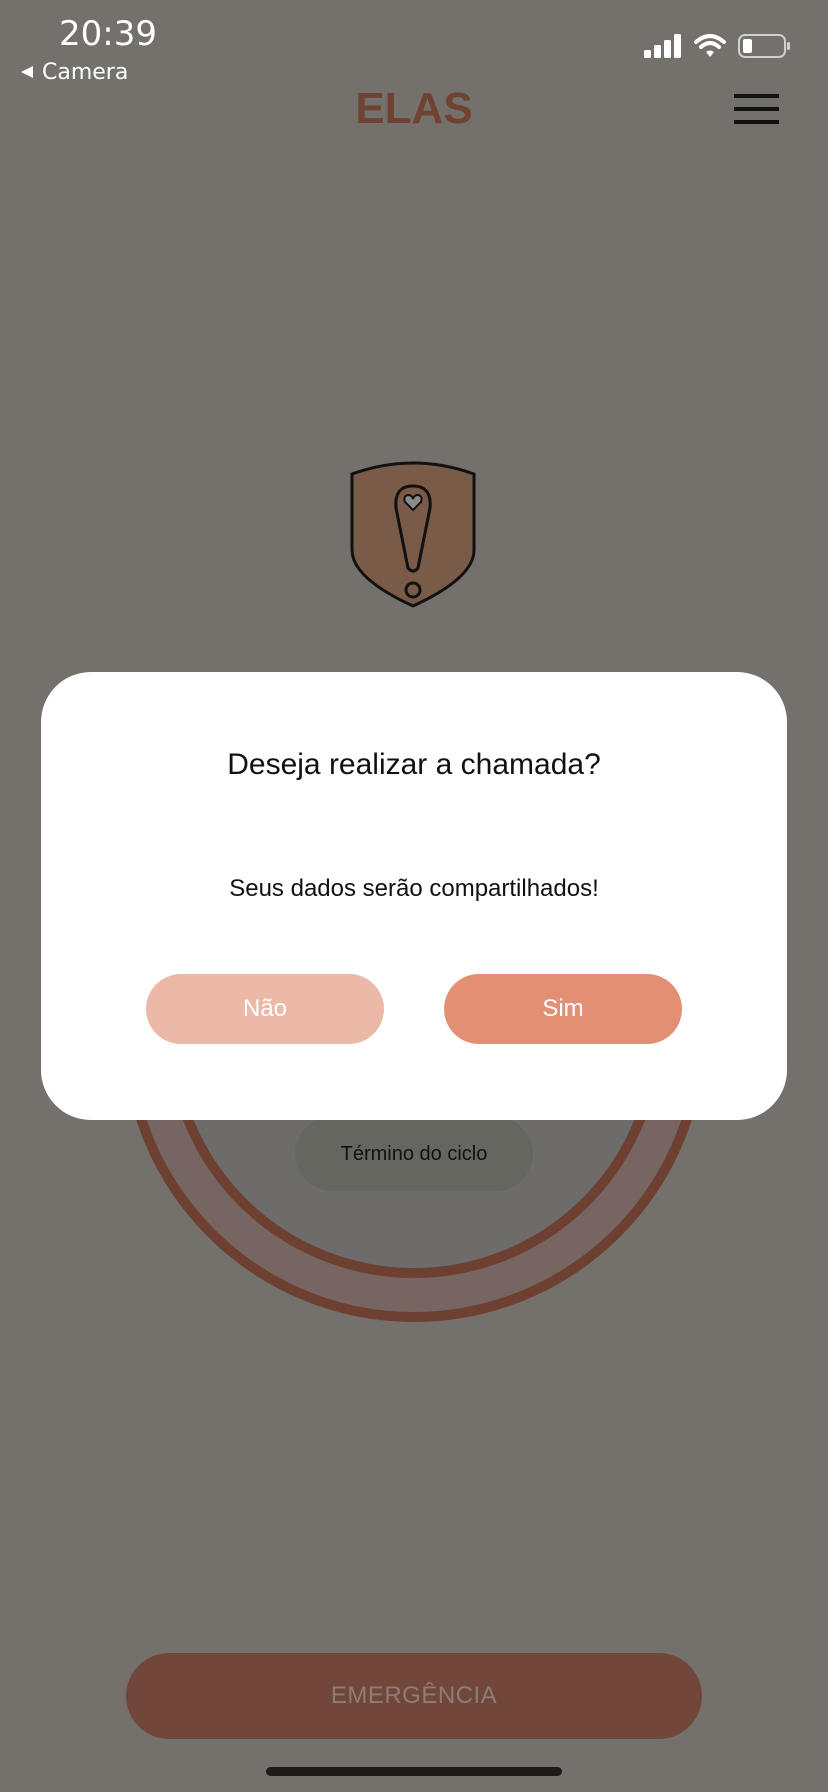  Describe the element at coordinates (414, 1696) in the screenshot. I see `emergency-button: EMERGÊNCIA` at that location.